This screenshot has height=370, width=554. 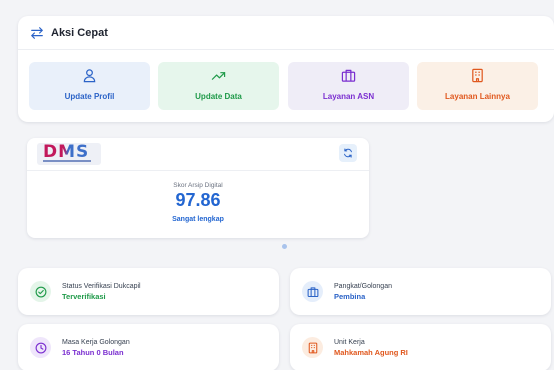 What do you see at coordinates (67, 161) in the screenshot?
I see `dms-logo-underline` at bounding box center [67, 161].